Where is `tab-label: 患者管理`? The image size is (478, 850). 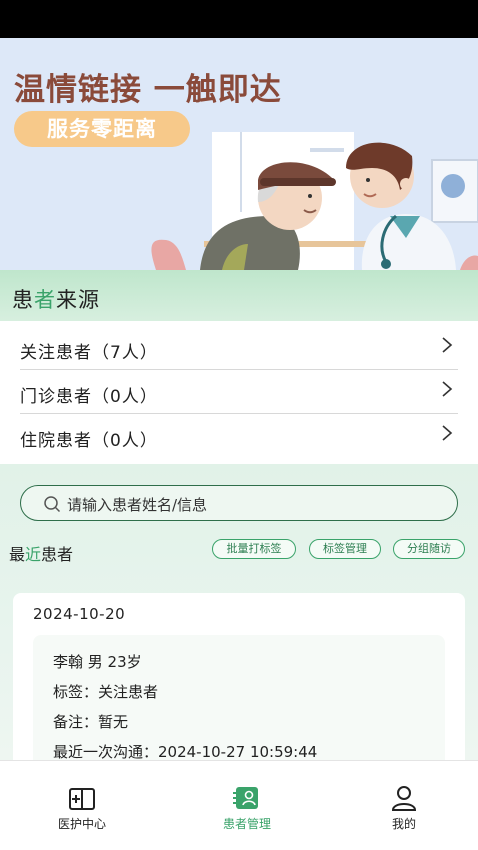 tab-label: 患者管理 is located at coordinates (246, 824).